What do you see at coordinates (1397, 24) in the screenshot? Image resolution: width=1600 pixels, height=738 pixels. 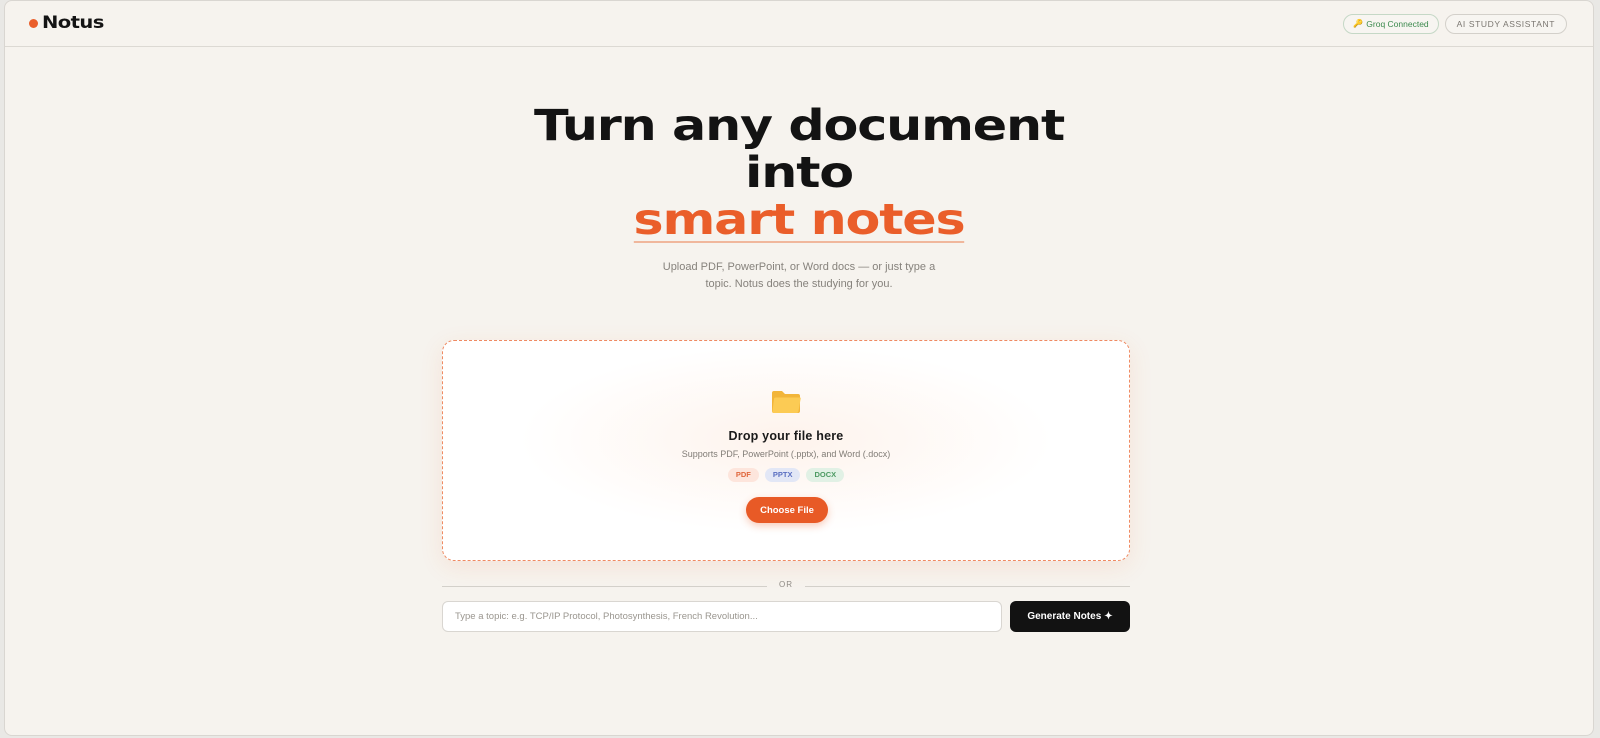 I see `groq-status-label: Groq Connected` at bounding box center [1397, 24].